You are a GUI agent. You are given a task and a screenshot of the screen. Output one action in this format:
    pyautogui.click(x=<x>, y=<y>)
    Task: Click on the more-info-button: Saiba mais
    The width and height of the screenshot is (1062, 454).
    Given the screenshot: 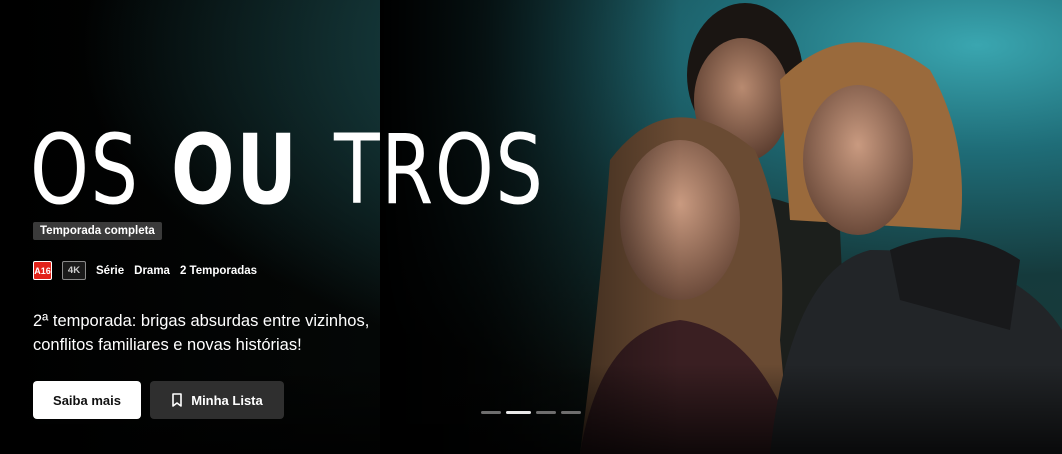 What is the action you would take?
    pyautogui.click(x=87, y=400)
    